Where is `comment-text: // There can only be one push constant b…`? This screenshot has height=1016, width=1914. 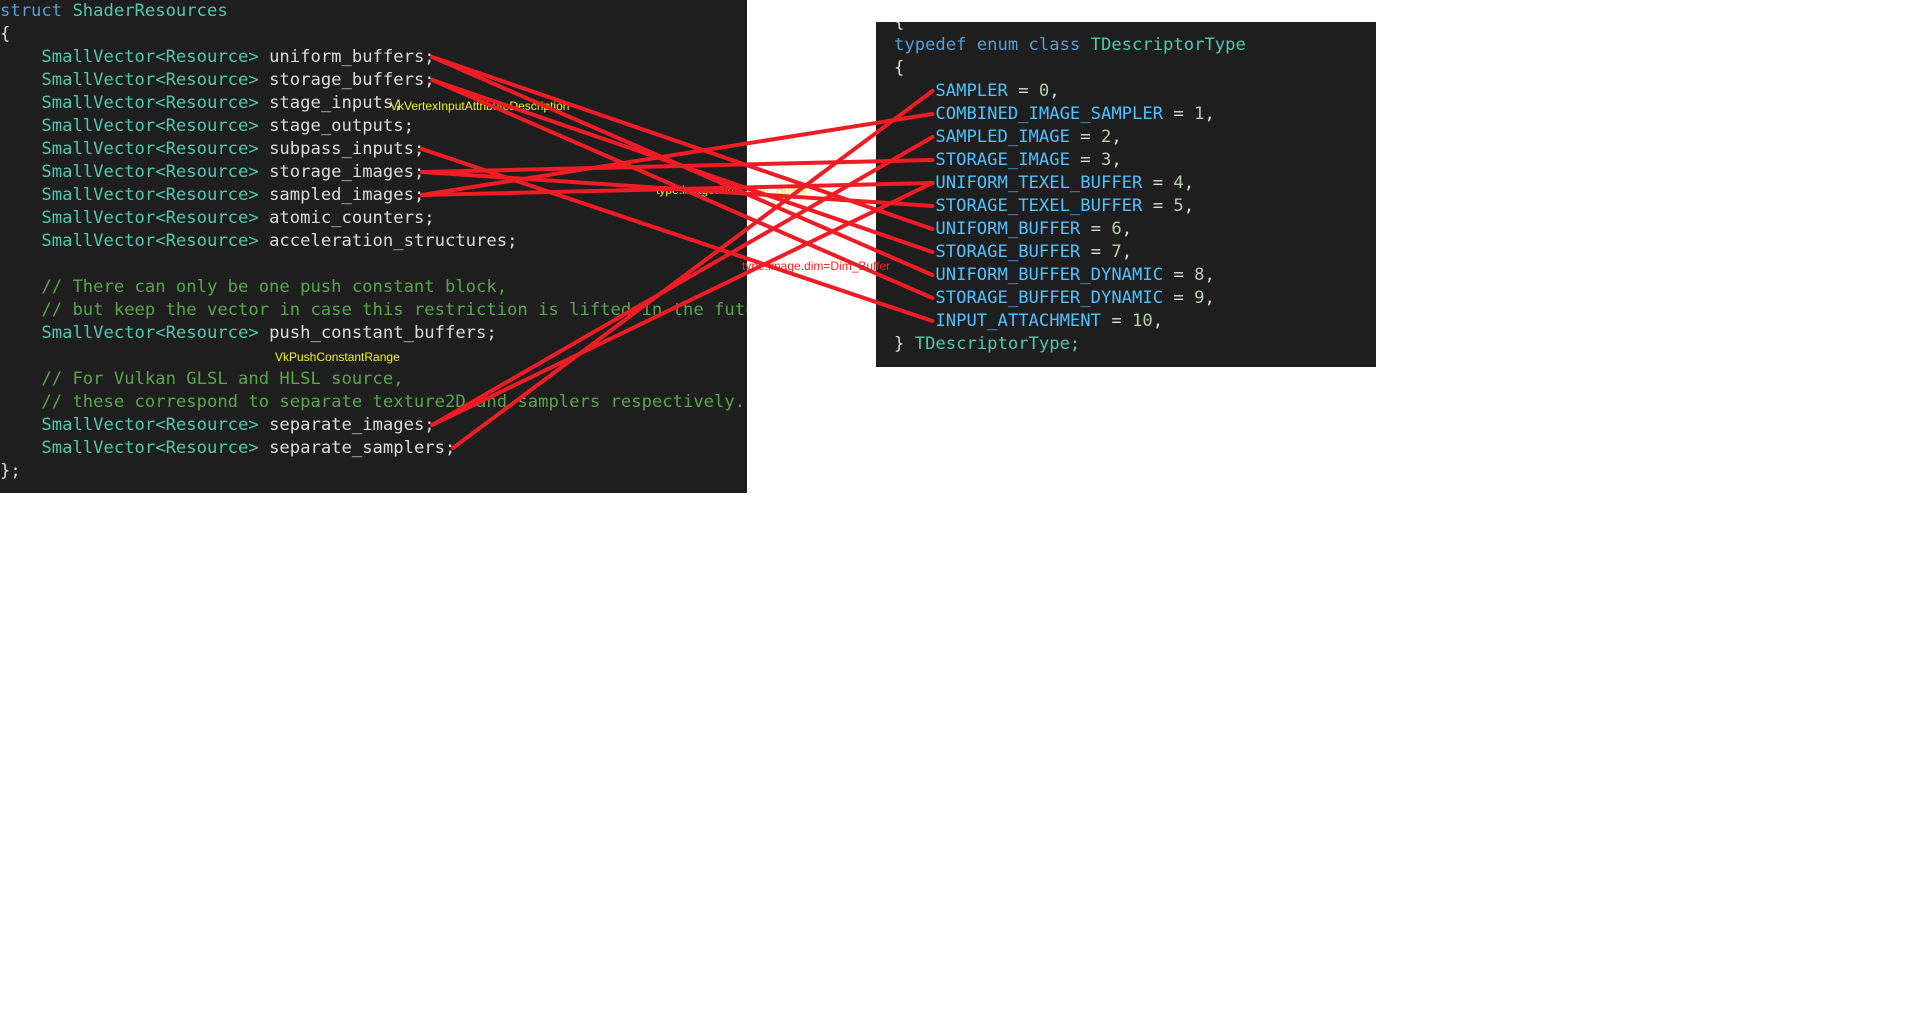 comment-text: // There can only be one push constant b… is located at coordinates (274, 287).